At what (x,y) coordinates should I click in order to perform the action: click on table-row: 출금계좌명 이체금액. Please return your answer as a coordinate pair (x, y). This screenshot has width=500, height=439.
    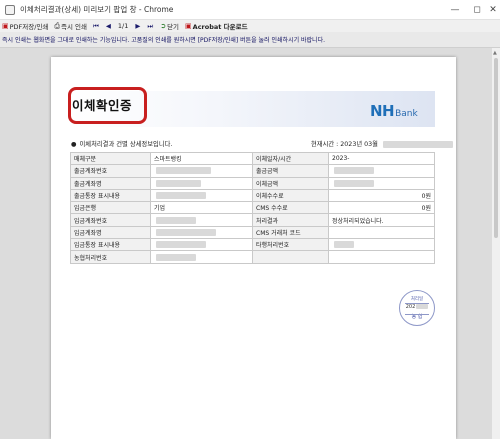
    Looking at the image, I should click on (252, 183).